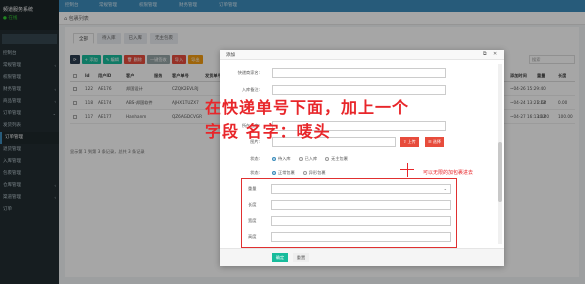 The width and height of the screenshot is (585, 284). What do you see at coordinates (250, 89) in the screenshot?
I see `field-label: 入库备注:` at bounding box center [250, 89].